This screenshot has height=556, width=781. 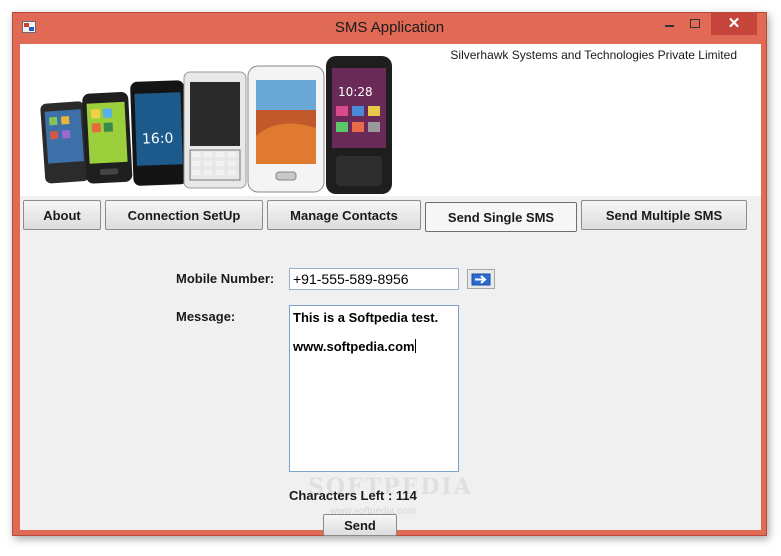 I want to click on phone-3: 16:0, so click(x=159, y=133).